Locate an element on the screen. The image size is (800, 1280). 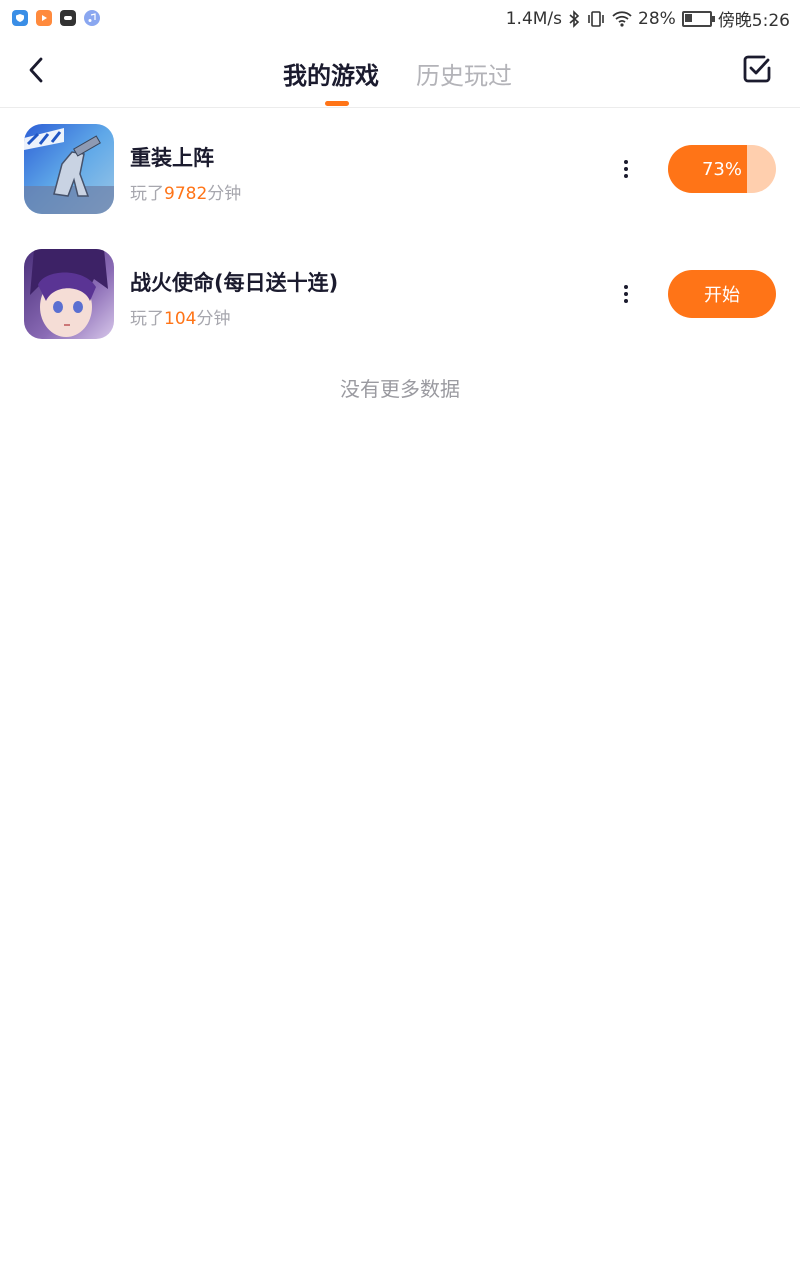
progress-label: 73% is located at coordinates (721, 169).